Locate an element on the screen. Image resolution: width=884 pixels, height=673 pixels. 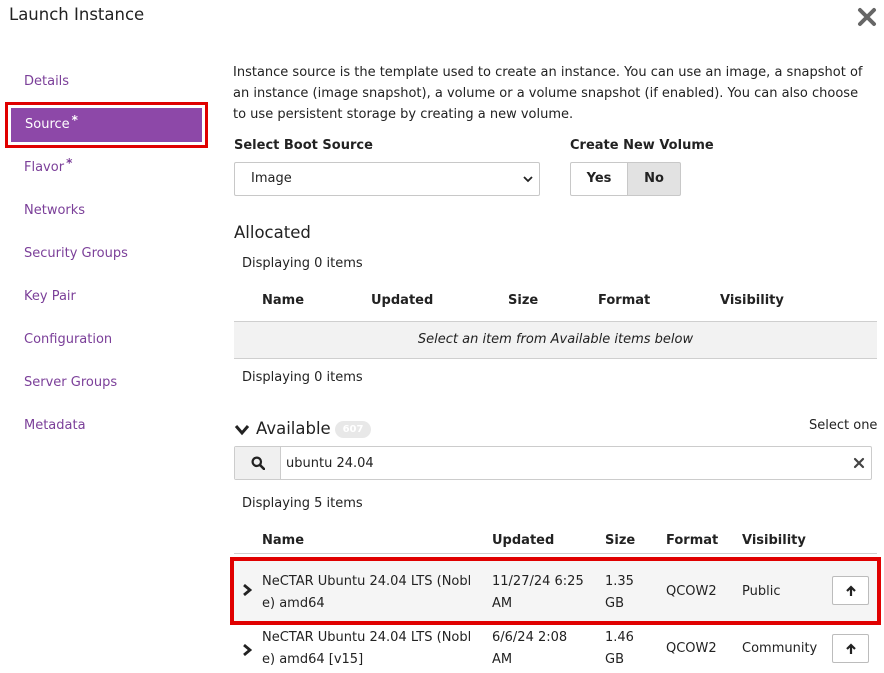
boot-source-select: Image is located at coordinates (387, 179).